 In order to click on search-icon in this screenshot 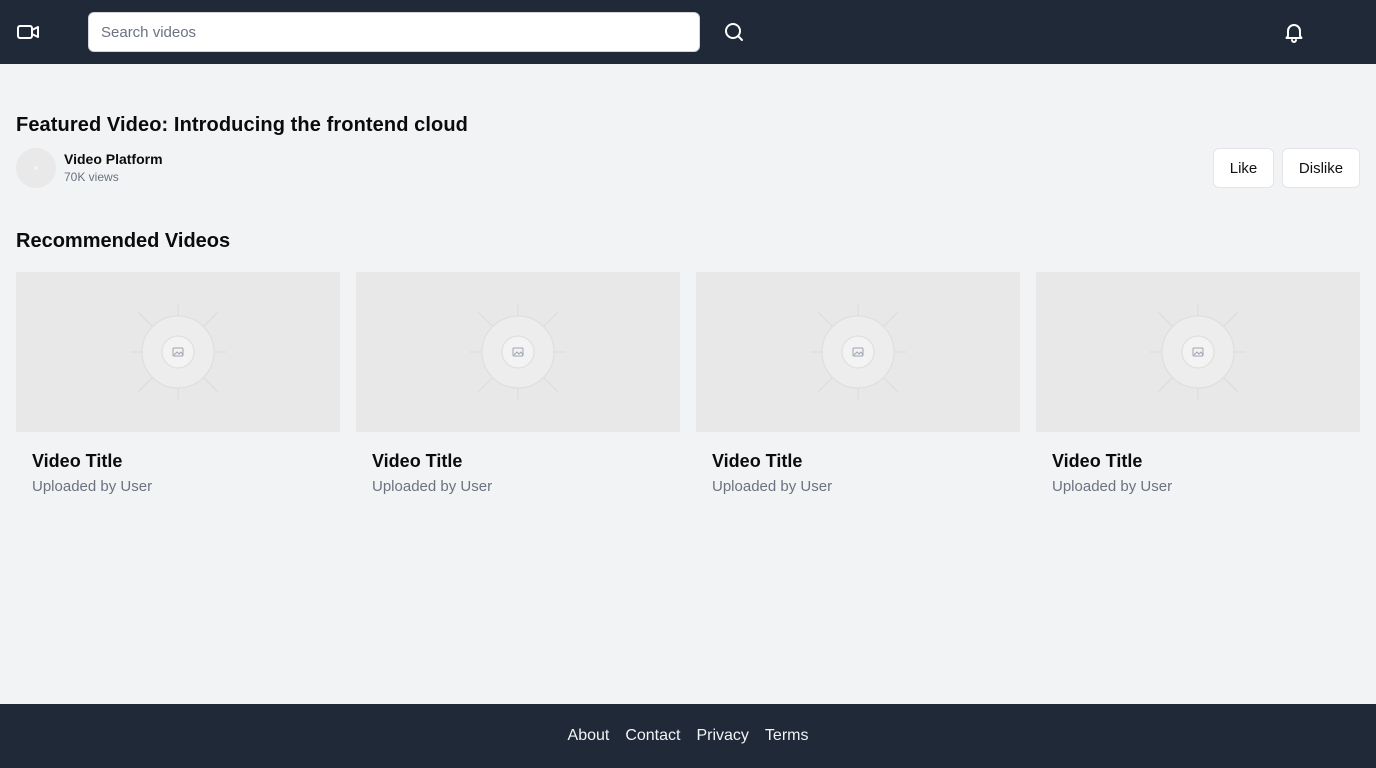, I will do `click(734, 32)`.